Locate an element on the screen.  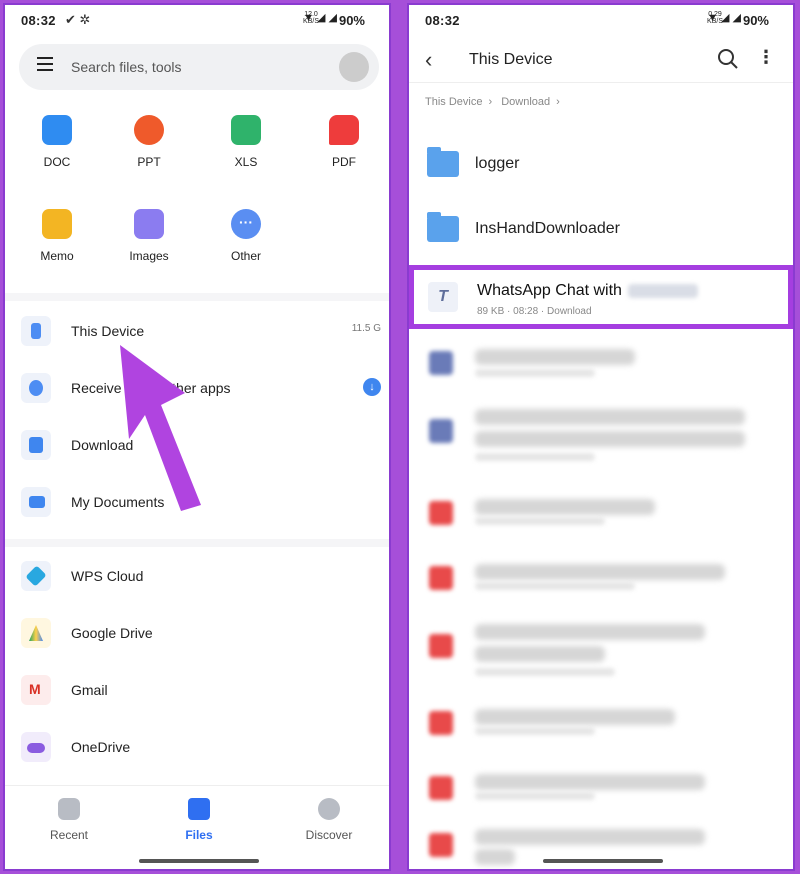
tile-label: Other is located at coordinates (245, 256).